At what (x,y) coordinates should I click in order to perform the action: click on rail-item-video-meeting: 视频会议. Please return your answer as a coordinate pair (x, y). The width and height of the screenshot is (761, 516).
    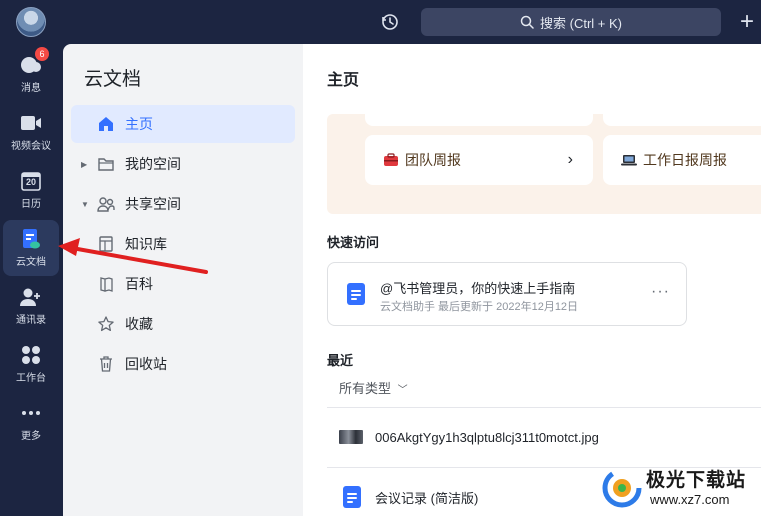
    Looking at the image, I should click on (31, 132).